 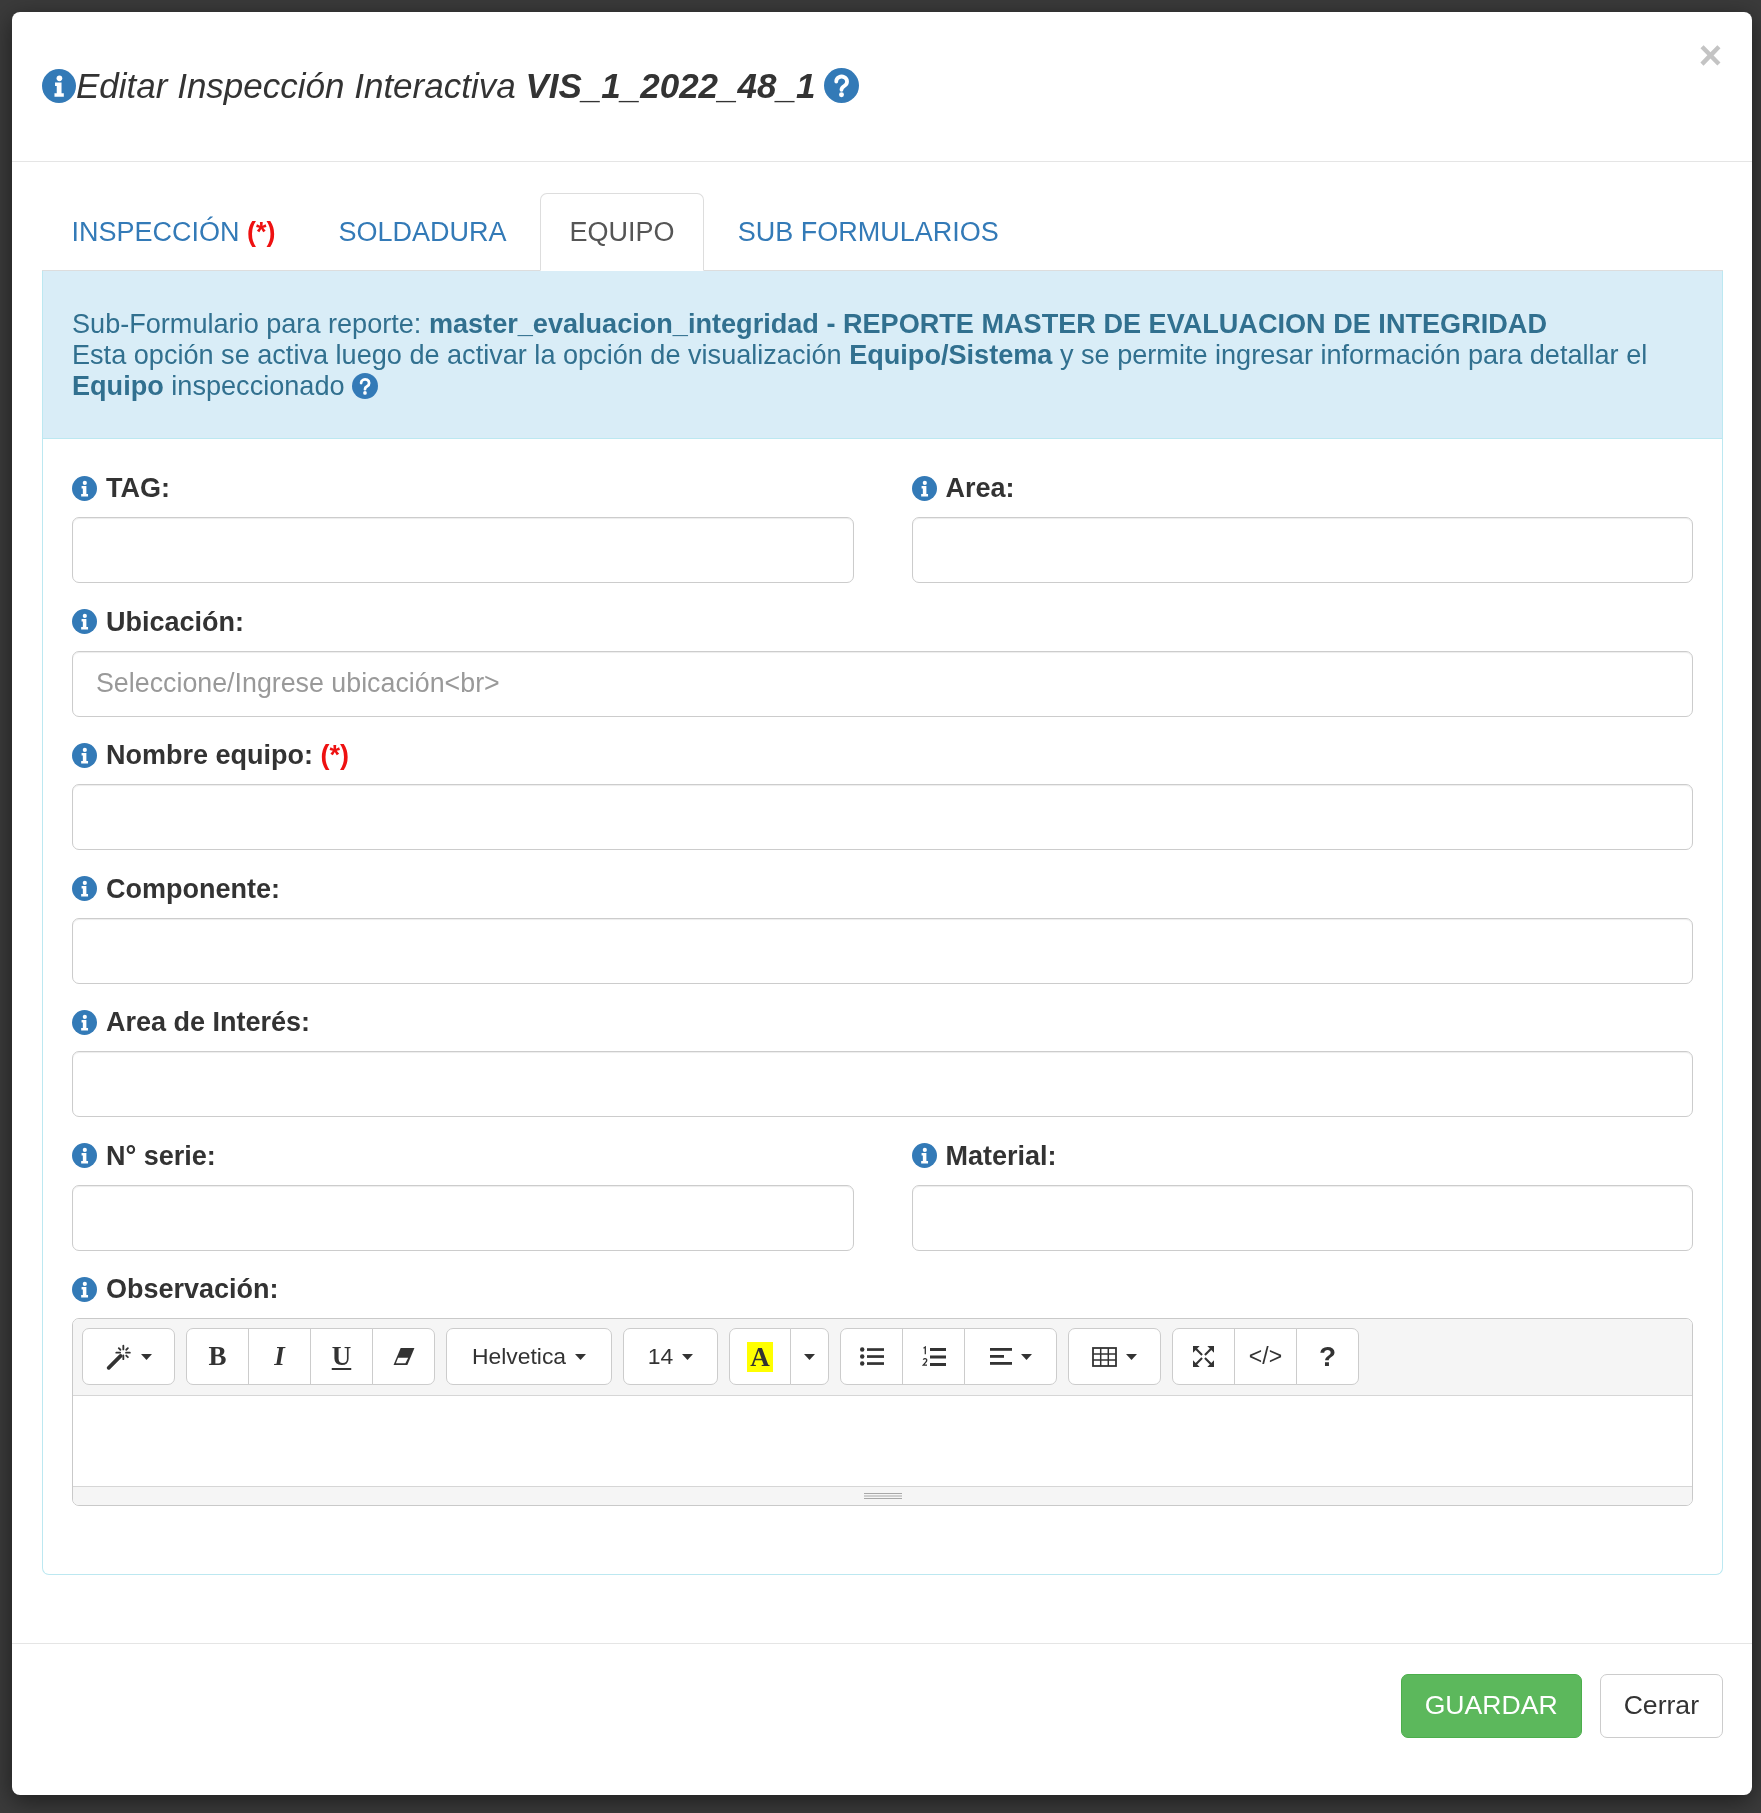 I want to click on align-left-icon, so click(x=1000, y=1356).